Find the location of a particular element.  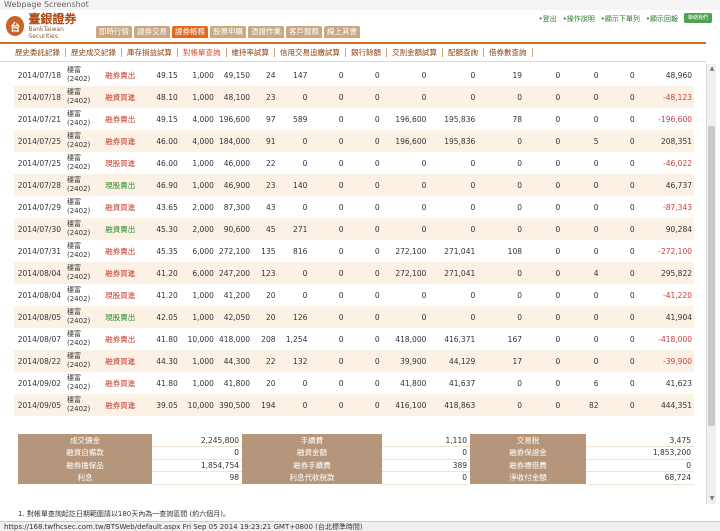

logo: 台 臺銀證券 BankTaiwan Securities is located at coordinates (48, 26).